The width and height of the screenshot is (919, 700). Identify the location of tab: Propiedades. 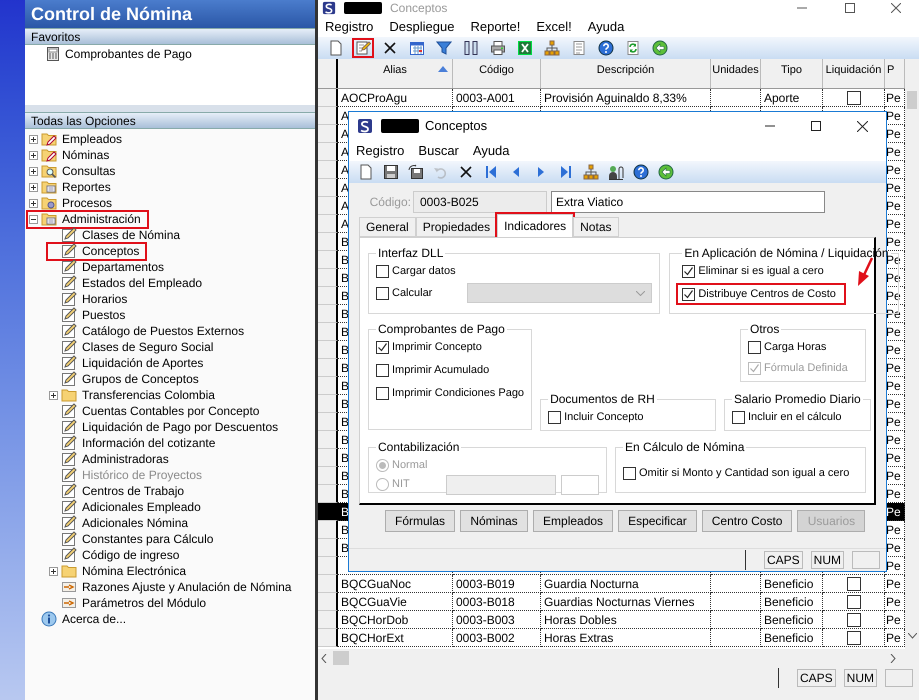
(457, 227).